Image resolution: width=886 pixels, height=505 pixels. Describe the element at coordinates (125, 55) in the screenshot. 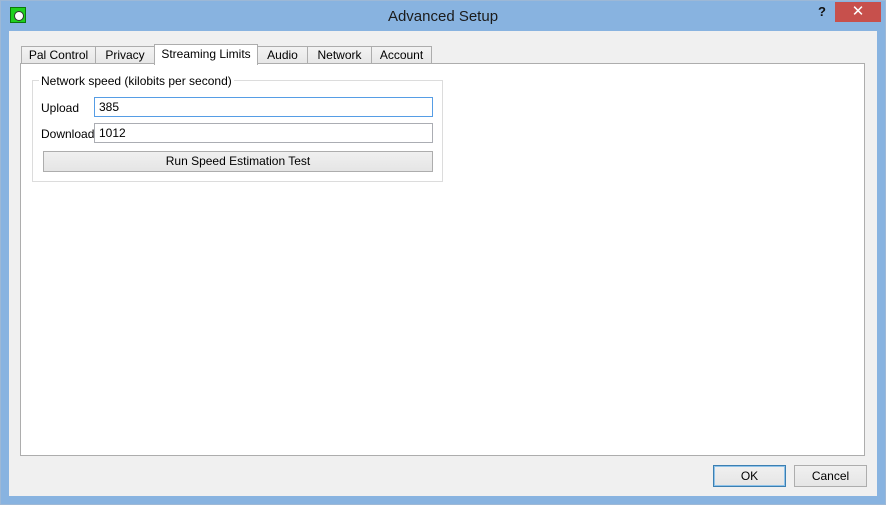

I see `tab-privacy: Privacy` at that location.